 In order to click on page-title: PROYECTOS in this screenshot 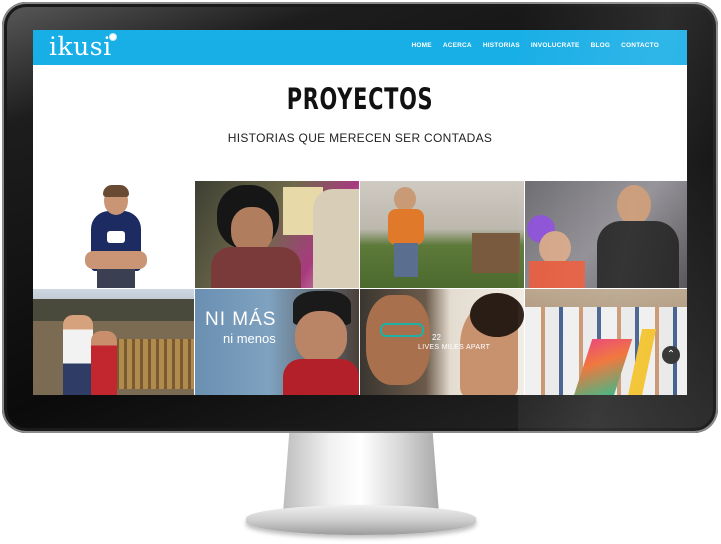, I will do `click(360, 99)`.